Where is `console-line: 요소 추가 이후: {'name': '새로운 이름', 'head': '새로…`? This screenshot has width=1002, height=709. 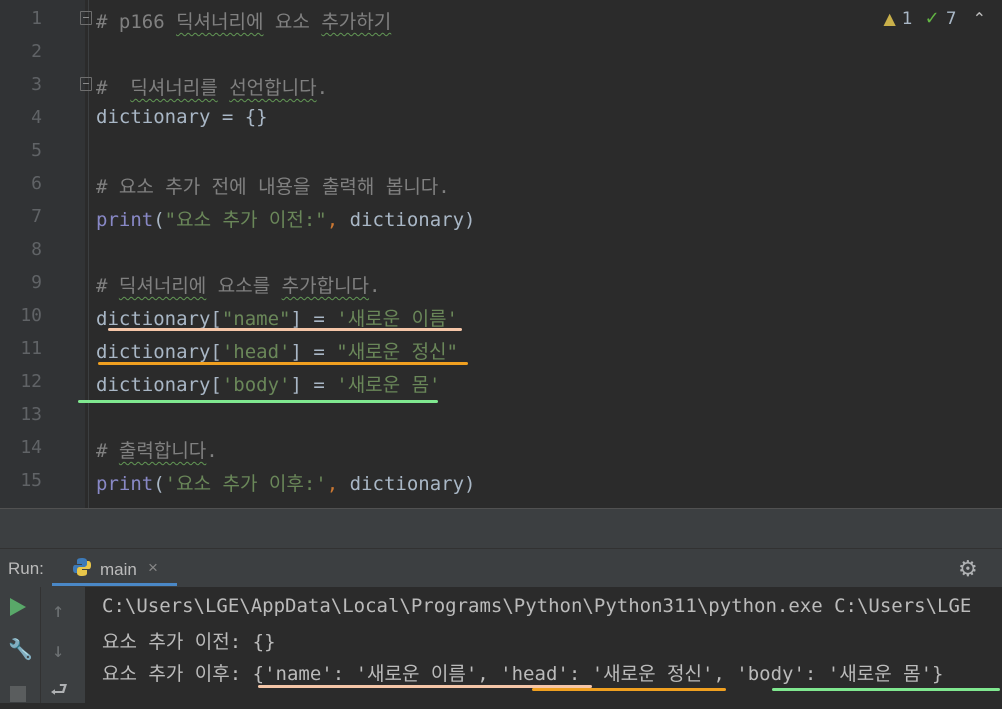
console-line: 요소 추가 이후: {'name': '새로운 이름', 'head': '새로… is located at coordinates (523, 674).